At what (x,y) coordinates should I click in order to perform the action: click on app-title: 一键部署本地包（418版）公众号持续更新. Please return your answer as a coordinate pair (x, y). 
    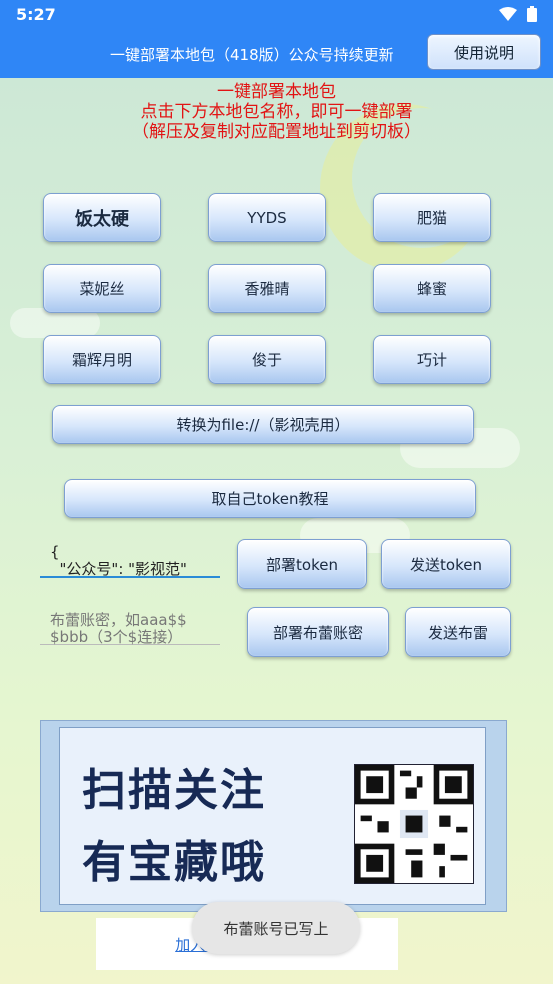
    Looking at the image, I should click on (252, 55).